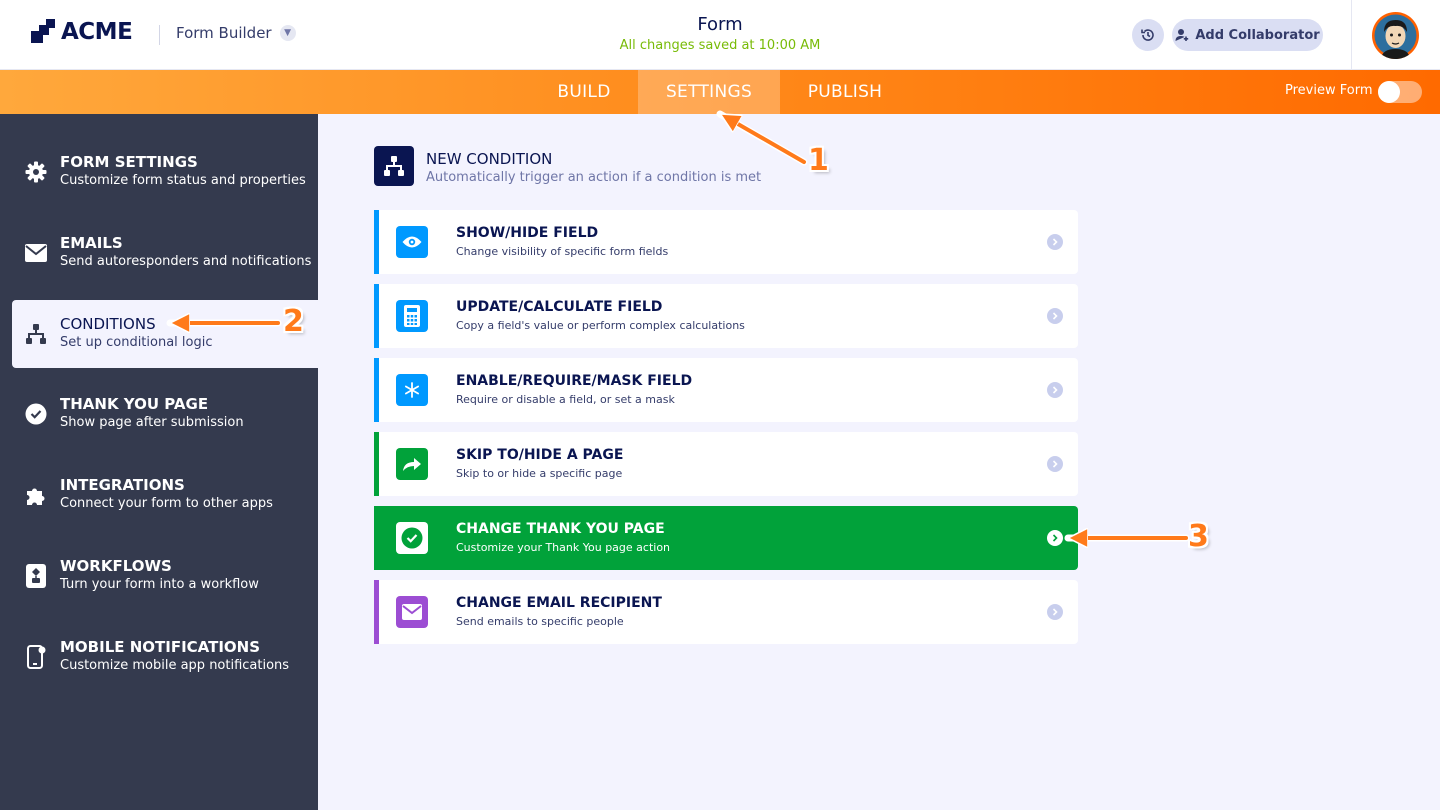  I want to click on sidebar-item-workflows: WORKFLOWS Turn your form into a workflow, so click(159, 576).